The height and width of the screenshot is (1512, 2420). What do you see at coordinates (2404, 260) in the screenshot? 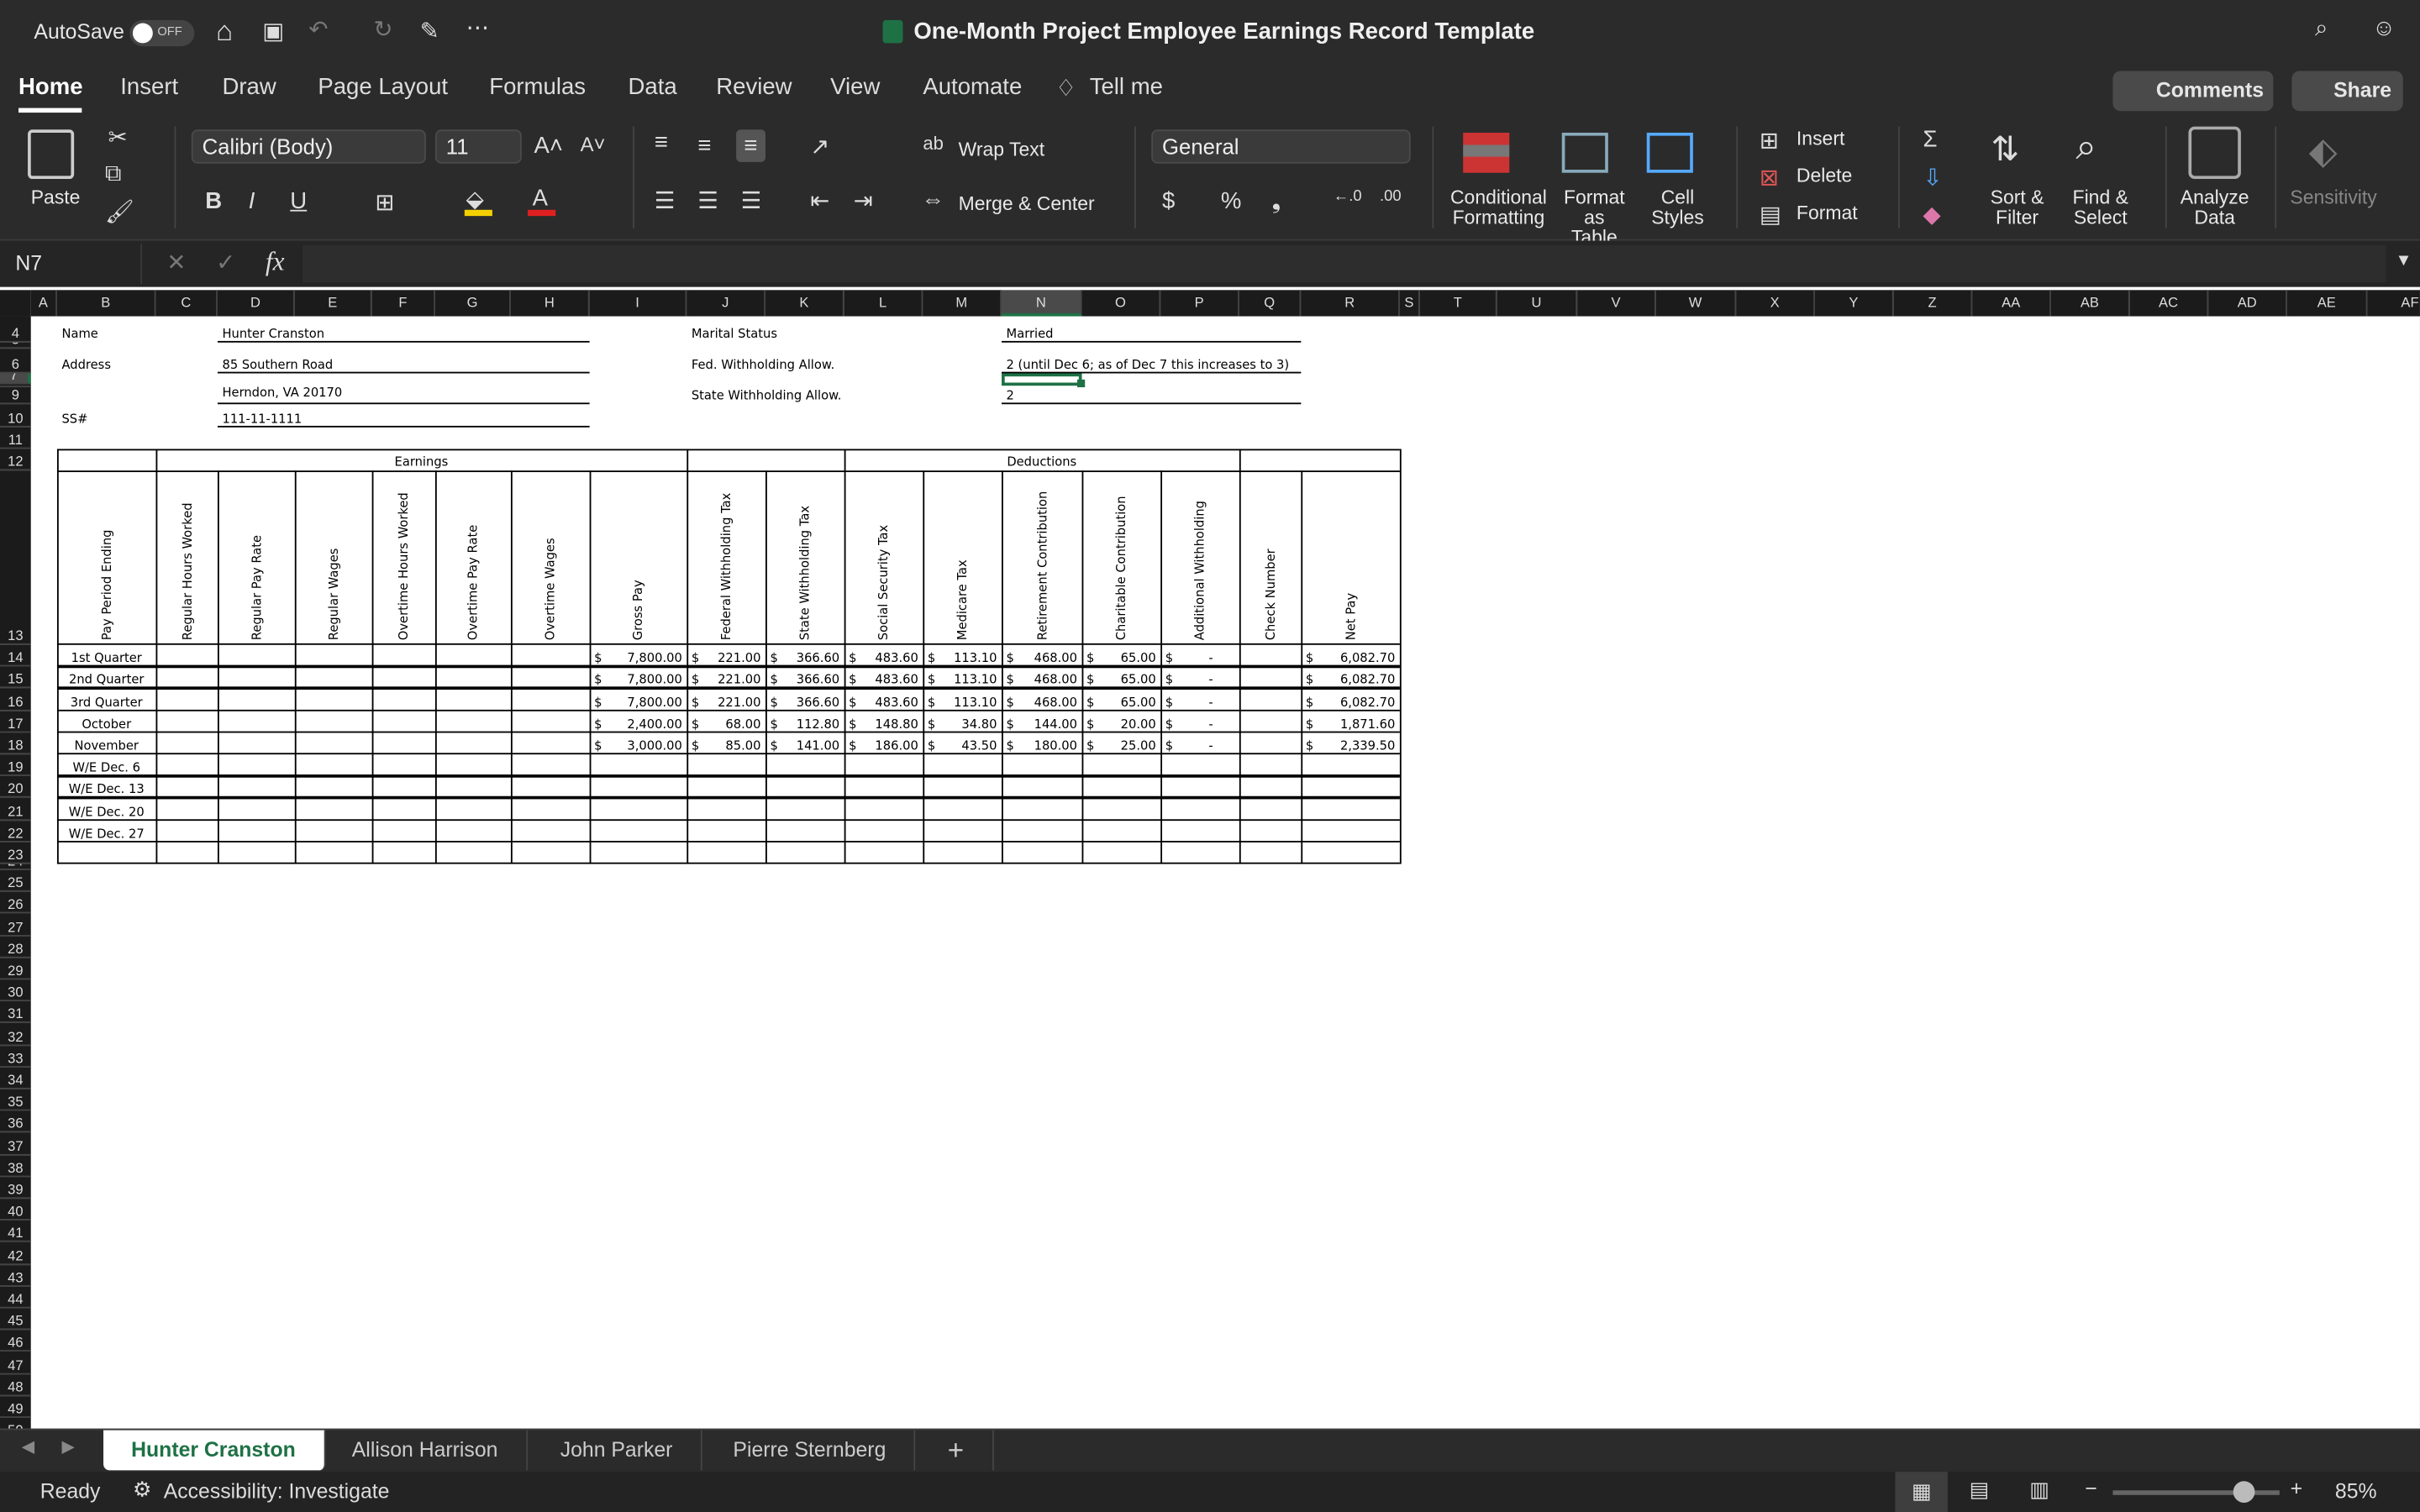
I see `expand-formula-icon: ▼` at bounding box center [2404, 260].